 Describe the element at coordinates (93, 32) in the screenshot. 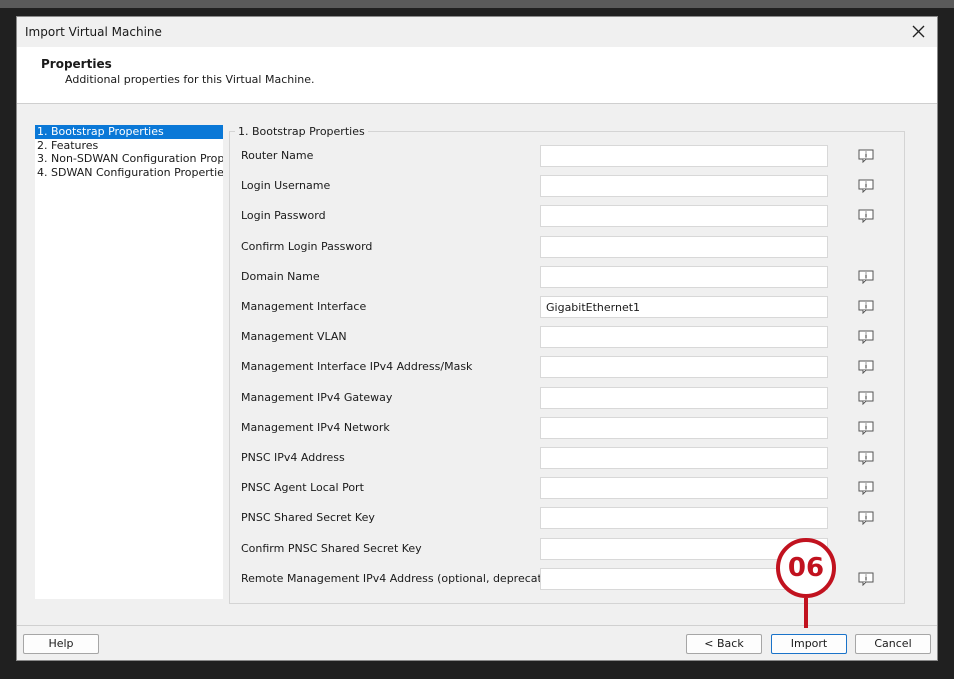

I see `window-title: Import Virtual Machine` at that location.